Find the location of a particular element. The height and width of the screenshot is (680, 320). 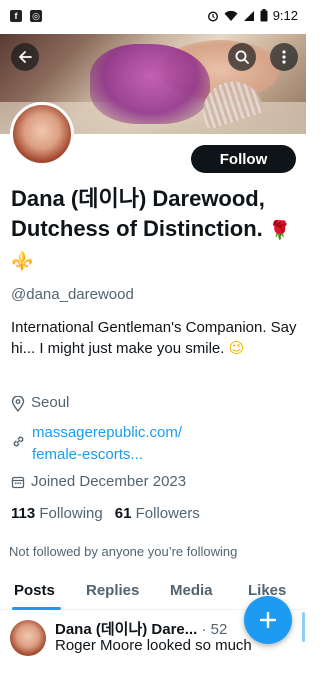

plus-icon is located at coordinates (268, 620).